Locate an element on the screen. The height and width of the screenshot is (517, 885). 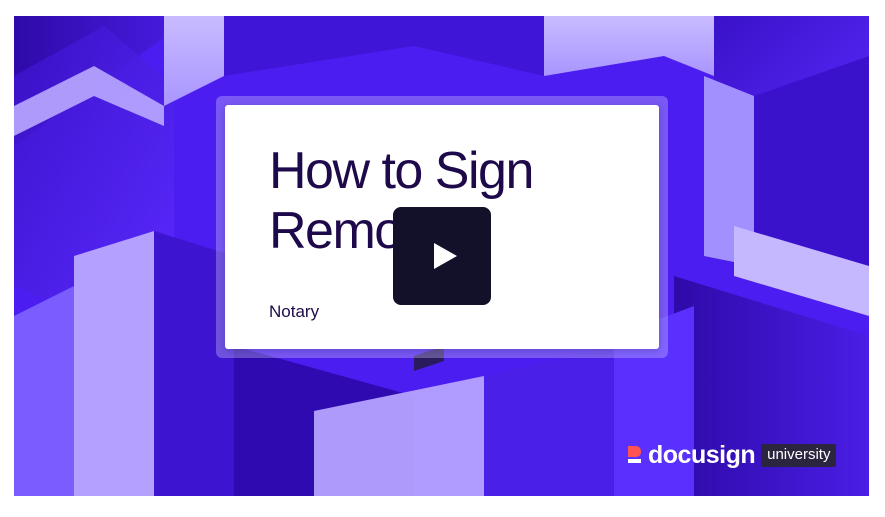
docusign-logo-icon is located at coordinates (634, 454).